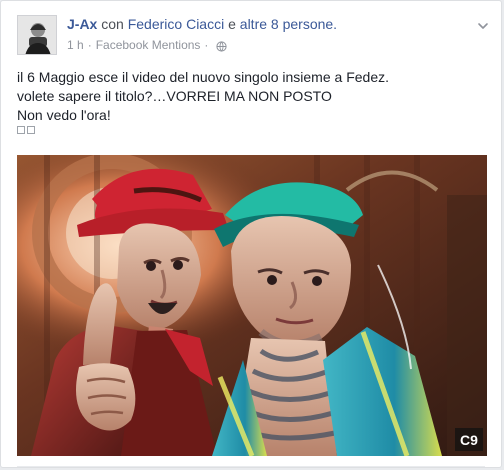 This screenshot has height=470, width=504. What do you see at coordinates (265, 45) in the screenshot?
I see `post-subline: 1 h · Facebook Mentions ·` at bounding box center [265, 45].